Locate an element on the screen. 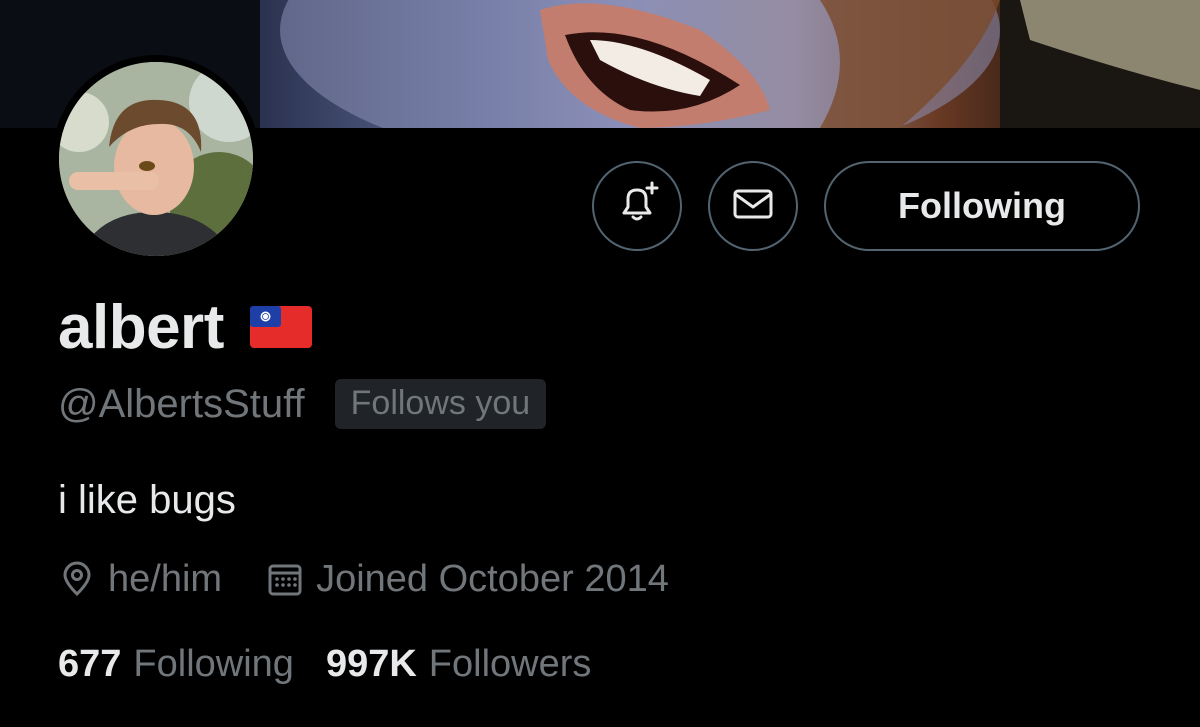  location-pin-icon is located at coordinates (77, 579).